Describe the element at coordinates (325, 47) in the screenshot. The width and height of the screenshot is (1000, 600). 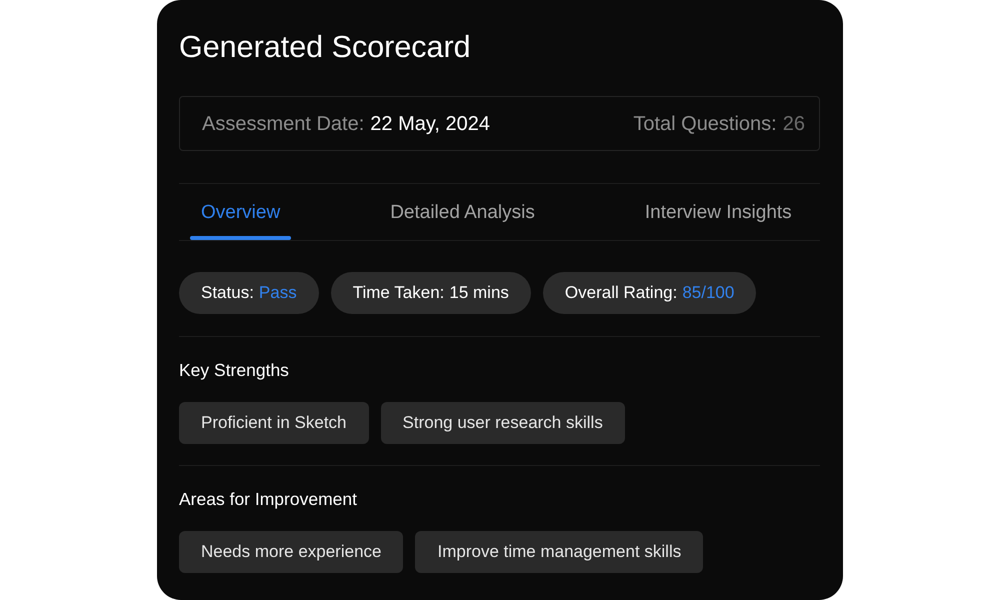
I see `scorecard-title: Generated Scorecard` at that location.